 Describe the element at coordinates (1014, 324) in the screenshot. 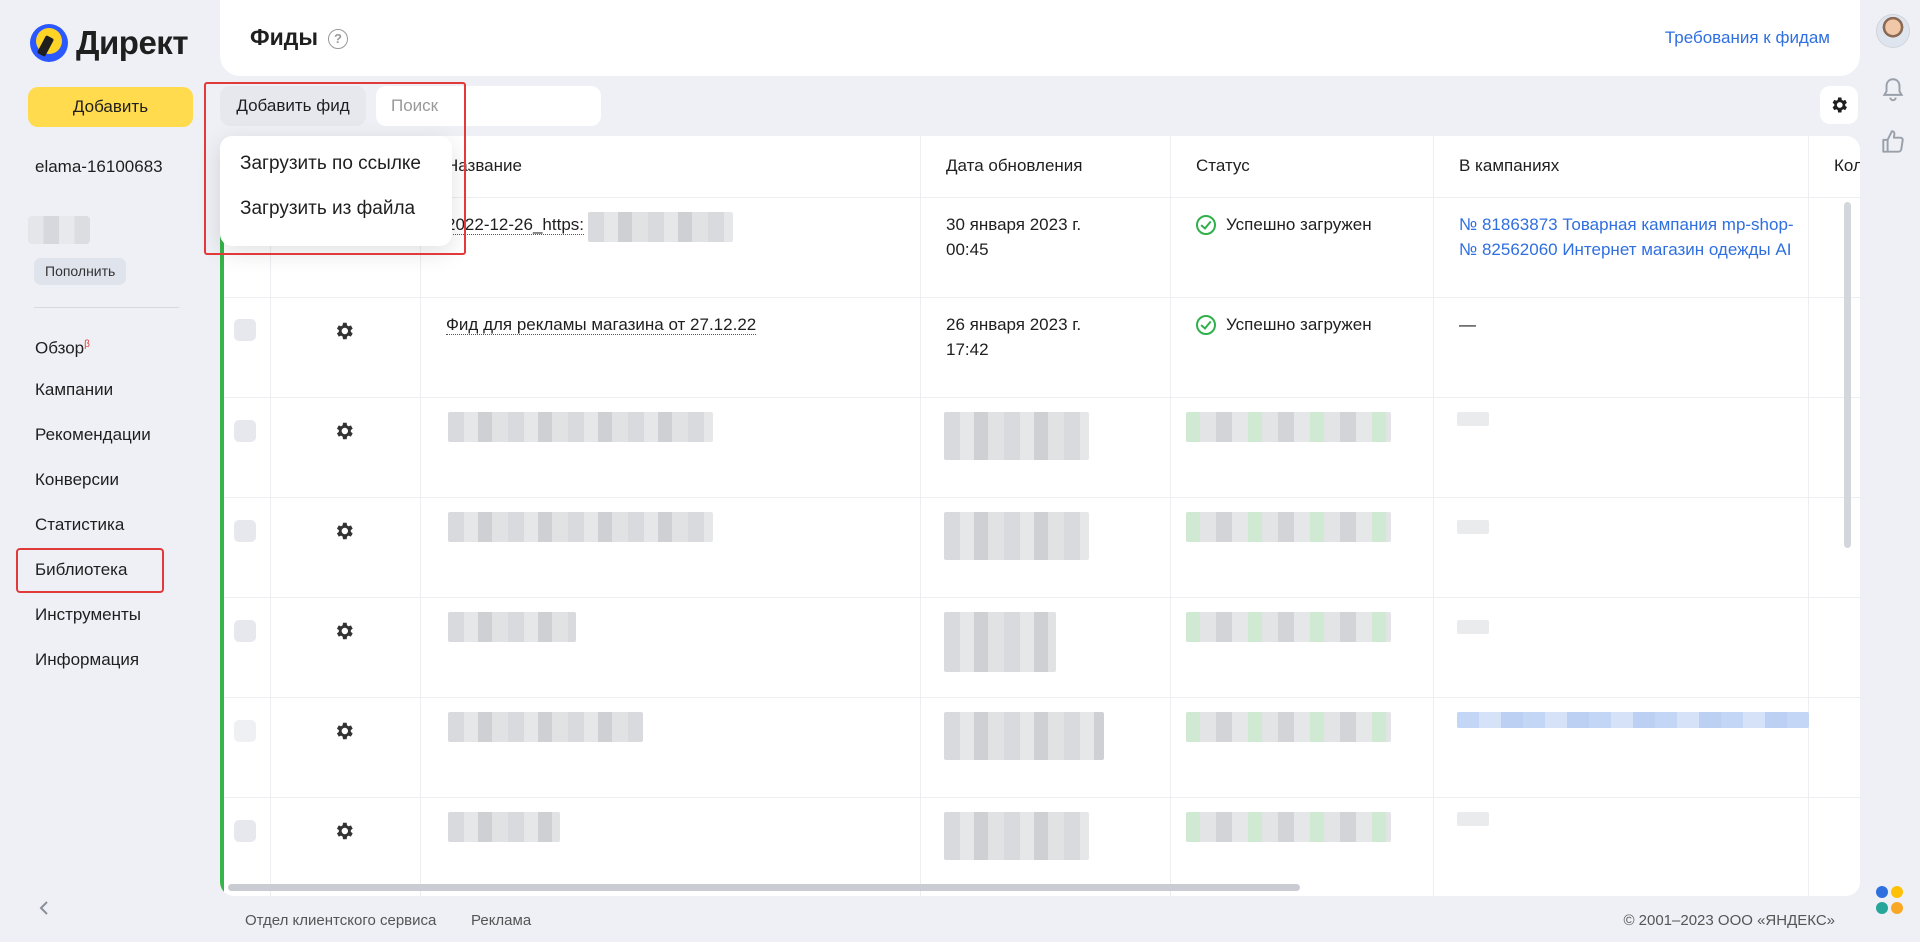

I see `update-date-day: 26 января 2023 г.` at that location.